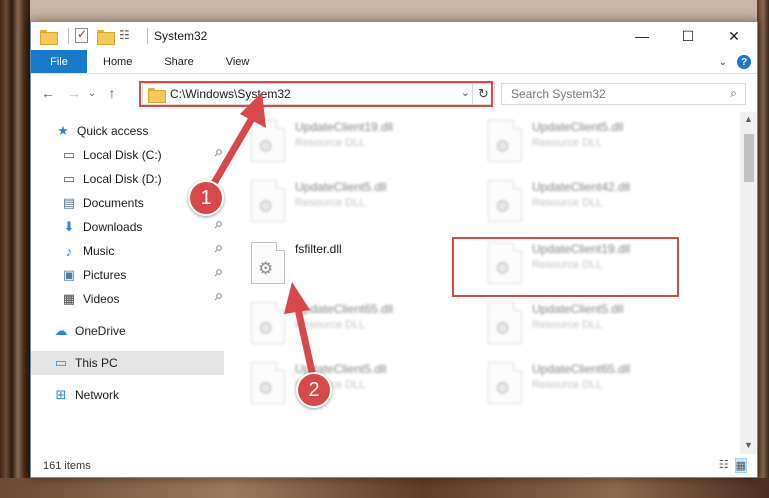 The width and height of the screenshot is (769, 498). What do you see at coordinates (63, 130) in the screenshot?
I see `star-icon: ★` at bounding box center [63, 130].